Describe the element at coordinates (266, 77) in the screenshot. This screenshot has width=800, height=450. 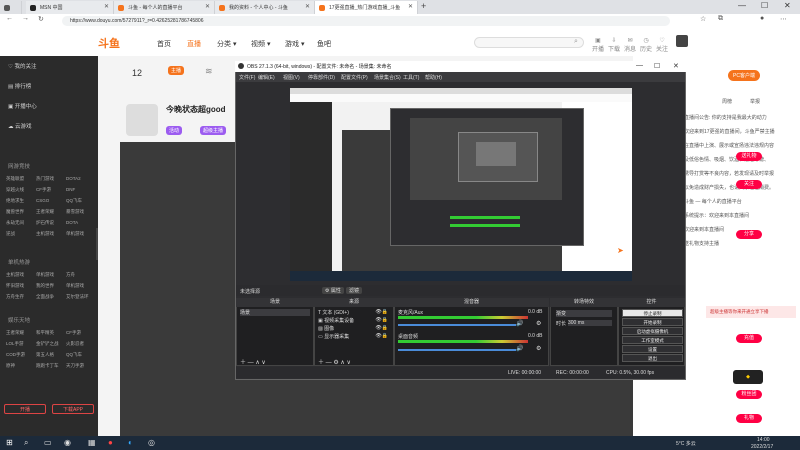
I see `obs-menu-item: 编辑(E)` at that location.